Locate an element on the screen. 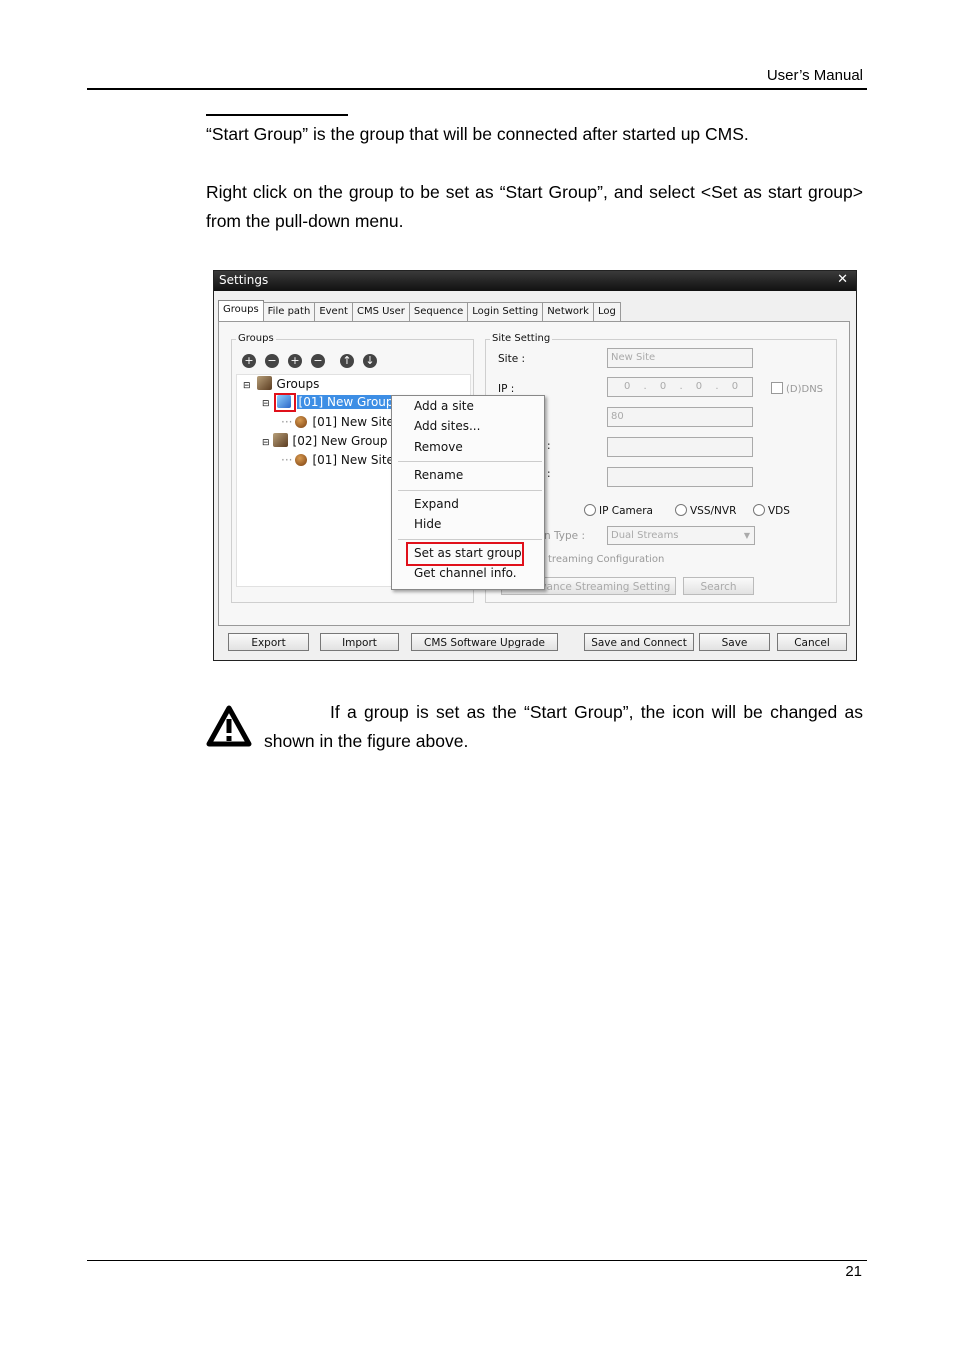 The image size is (954, 1350). menu-item-remove: Remove is located at coordinates (438, 447).